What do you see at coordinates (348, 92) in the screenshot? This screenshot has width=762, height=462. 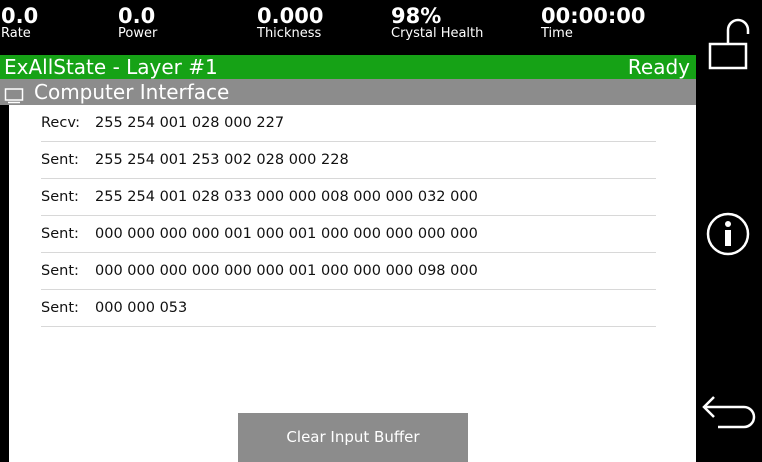 I see `section-header: Computer Interface` at bounding box center [348, 92].